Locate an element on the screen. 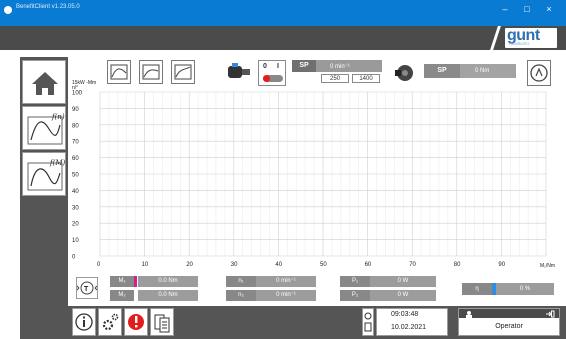 Image resolution: width=566 pixels, height=339 pixels. motor-sp-value: 0 min⁻¹ is located at coordinates (340, 67).